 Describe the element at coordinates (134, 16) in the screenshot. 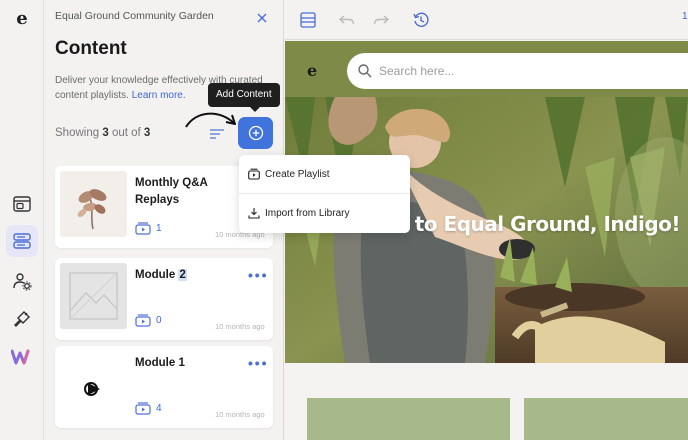

I see `org-name: Equal Ground Community Garden` at that location.